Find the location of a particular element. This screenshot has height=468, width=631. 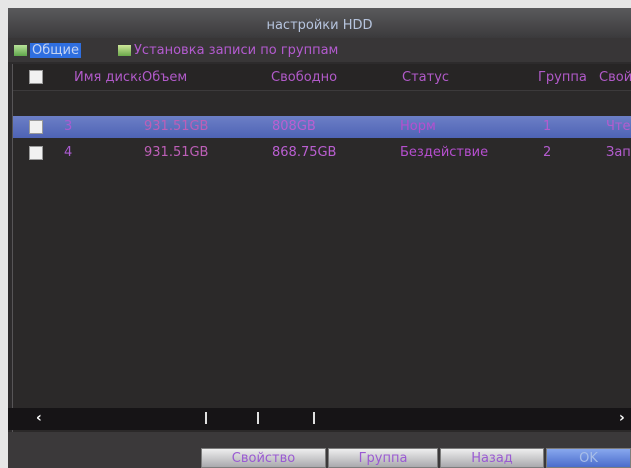

cell-property: Запись is located at coordinates (618, 152).